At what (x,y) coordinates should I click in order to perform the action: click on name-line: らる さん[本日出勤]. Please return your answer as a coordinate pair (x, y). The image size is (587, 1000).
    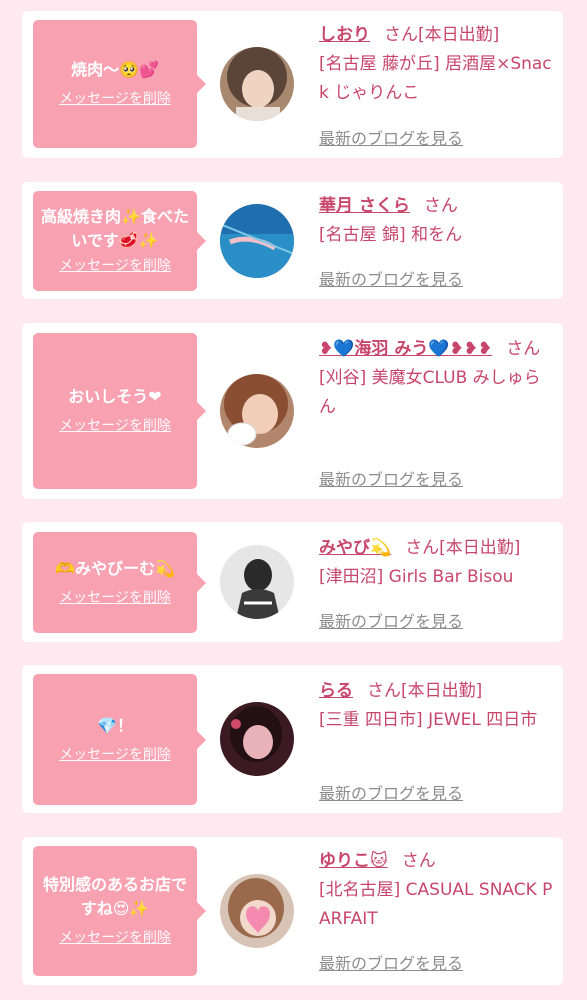
    Looking at the image, I should click on (438, 691).